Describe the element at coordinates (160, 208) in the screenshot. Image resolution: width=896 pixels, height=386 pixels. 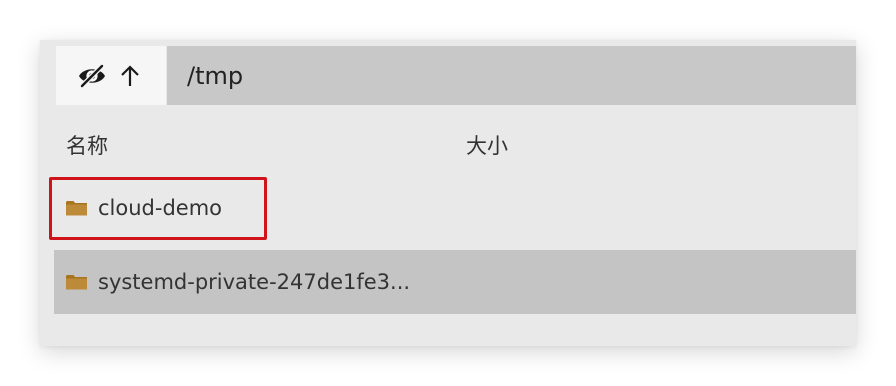
I see `file-name: cloud-demo` at that location.